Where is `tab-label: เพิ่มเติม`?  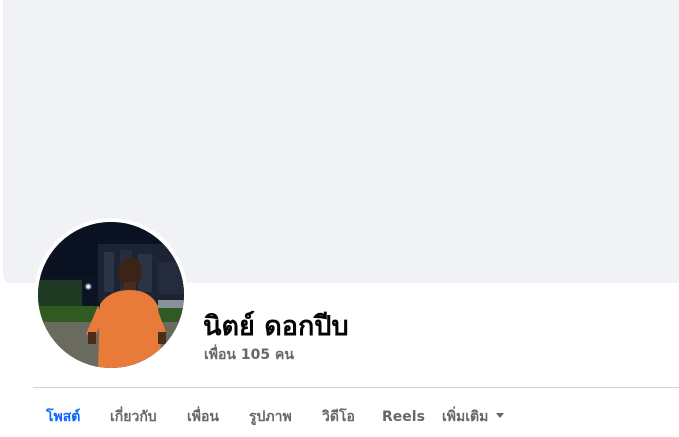 tab-label: เพิ่มเติม is located at coordinates (465, 417).